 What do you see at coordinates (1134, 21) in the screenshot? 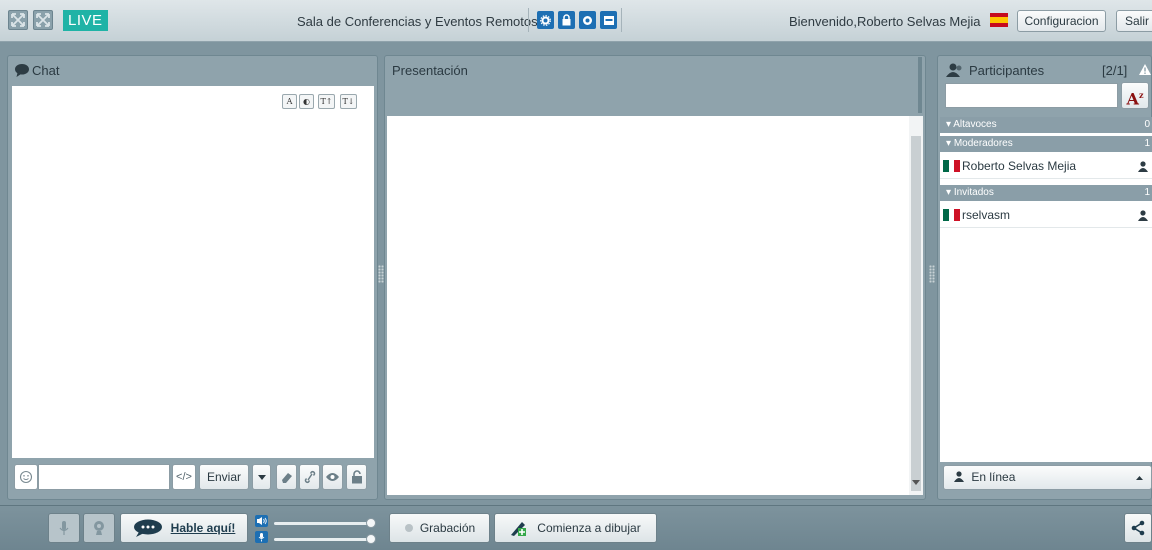
I see `exit-button: Salir` at bounding box center [1134, 21].